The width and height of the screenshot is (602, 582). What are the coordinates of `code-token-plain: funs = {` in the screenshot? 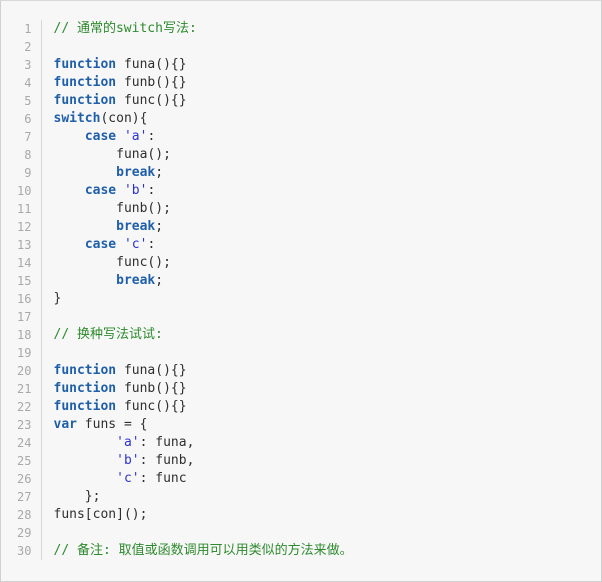 It's located at (112, 424).